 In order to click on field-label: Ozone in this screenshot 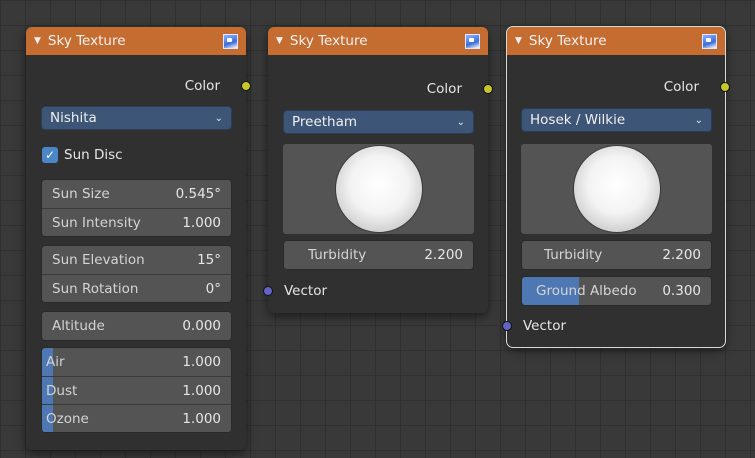, I will do `click(67, 418)`.